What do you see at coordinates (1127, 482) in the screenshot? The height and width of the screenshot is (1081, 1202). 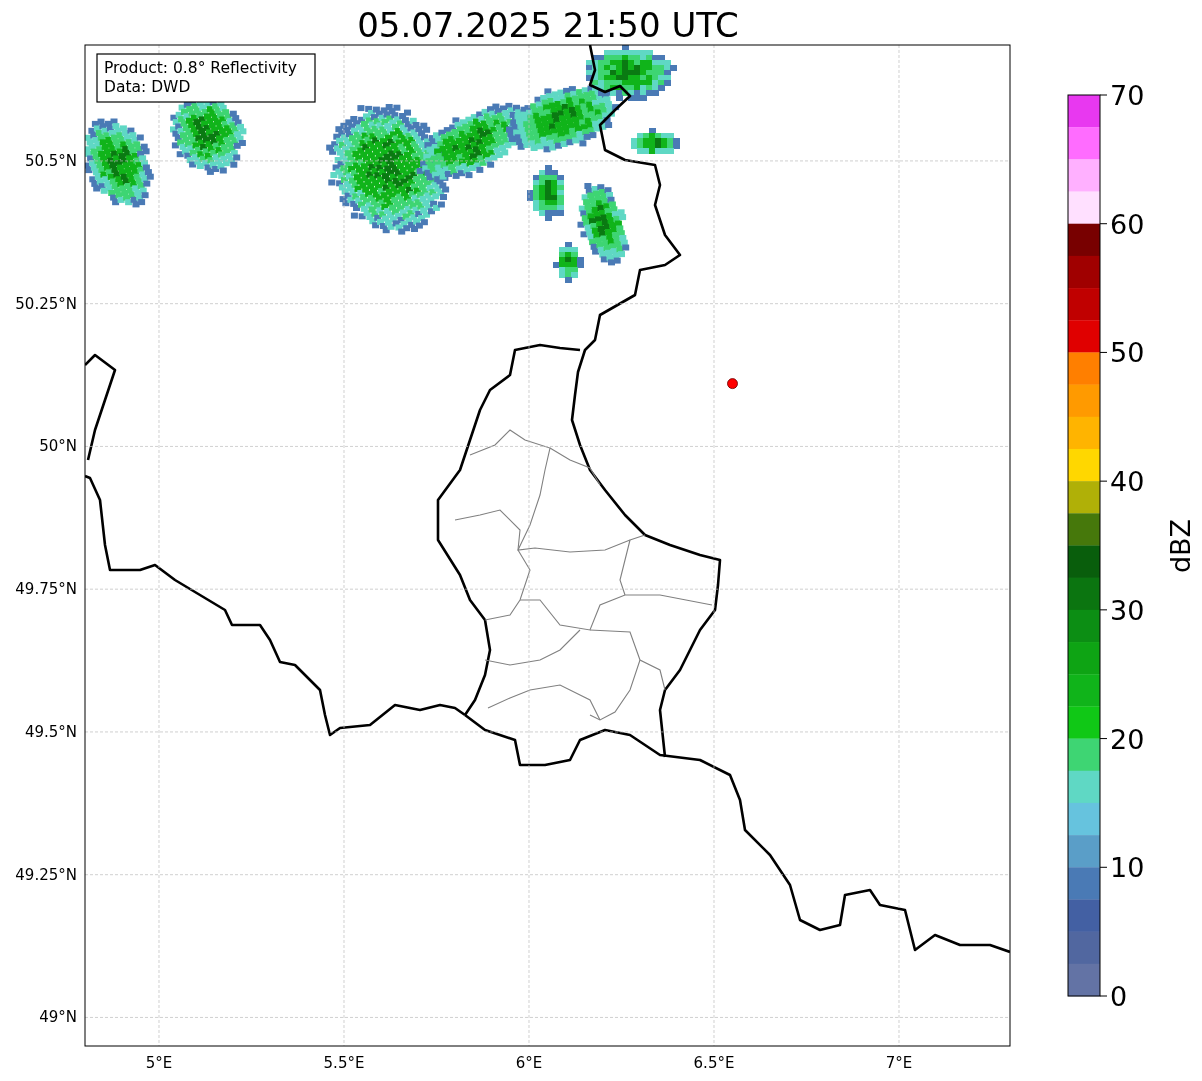 I see `colorbar-tick-label: 40` at bounding box center [1127, 482].